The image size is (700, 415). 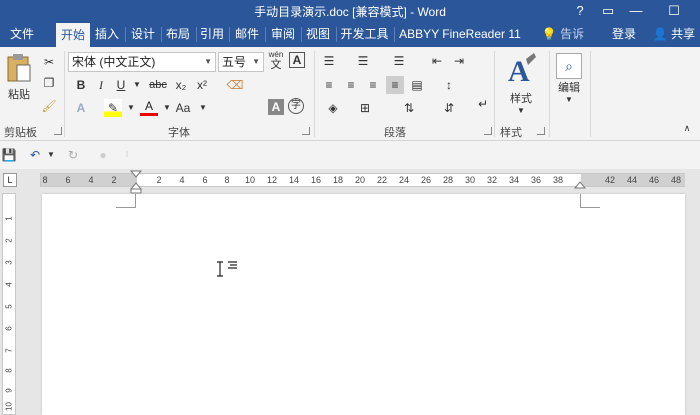 I want to click on collapse-ribbon-icon: ∧, so click(x=687, y=128).